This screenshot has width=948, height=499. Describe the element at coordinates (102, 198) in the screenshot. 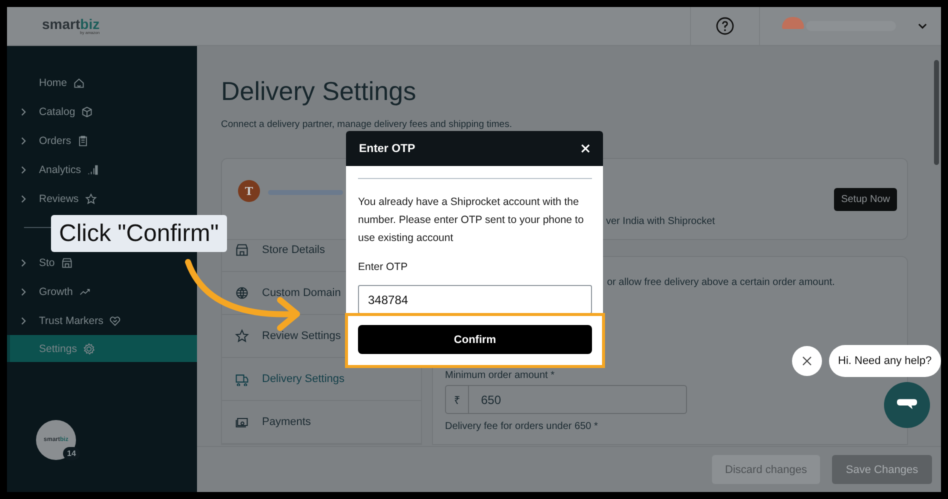

I see `sidebar-item: Reviews` at that location.